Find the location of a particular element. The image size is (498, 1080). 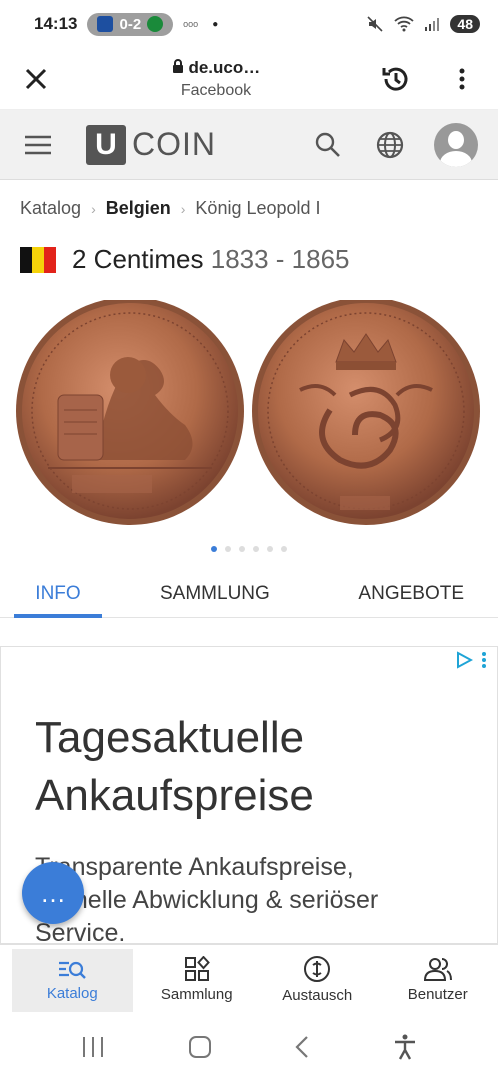

site-name: Facebook is located at coordinates (216, 90).